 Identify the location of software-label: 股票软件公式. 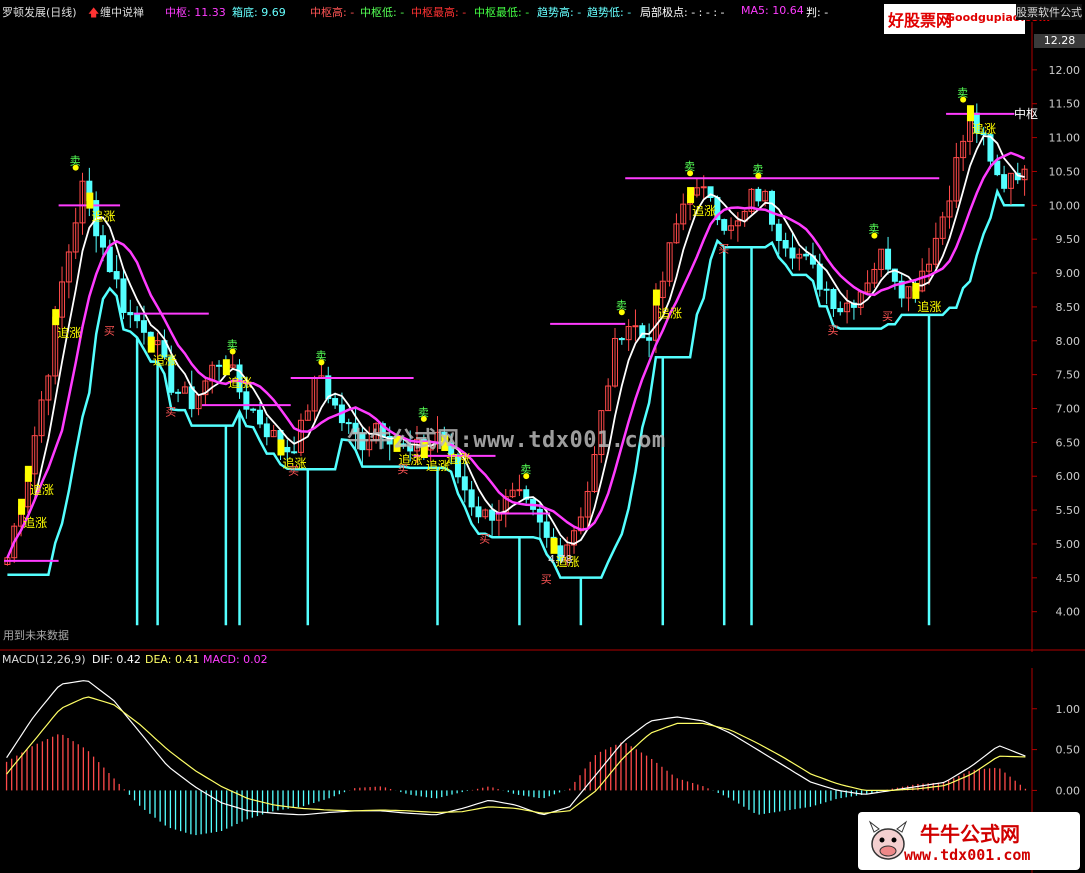
(1049, 12).